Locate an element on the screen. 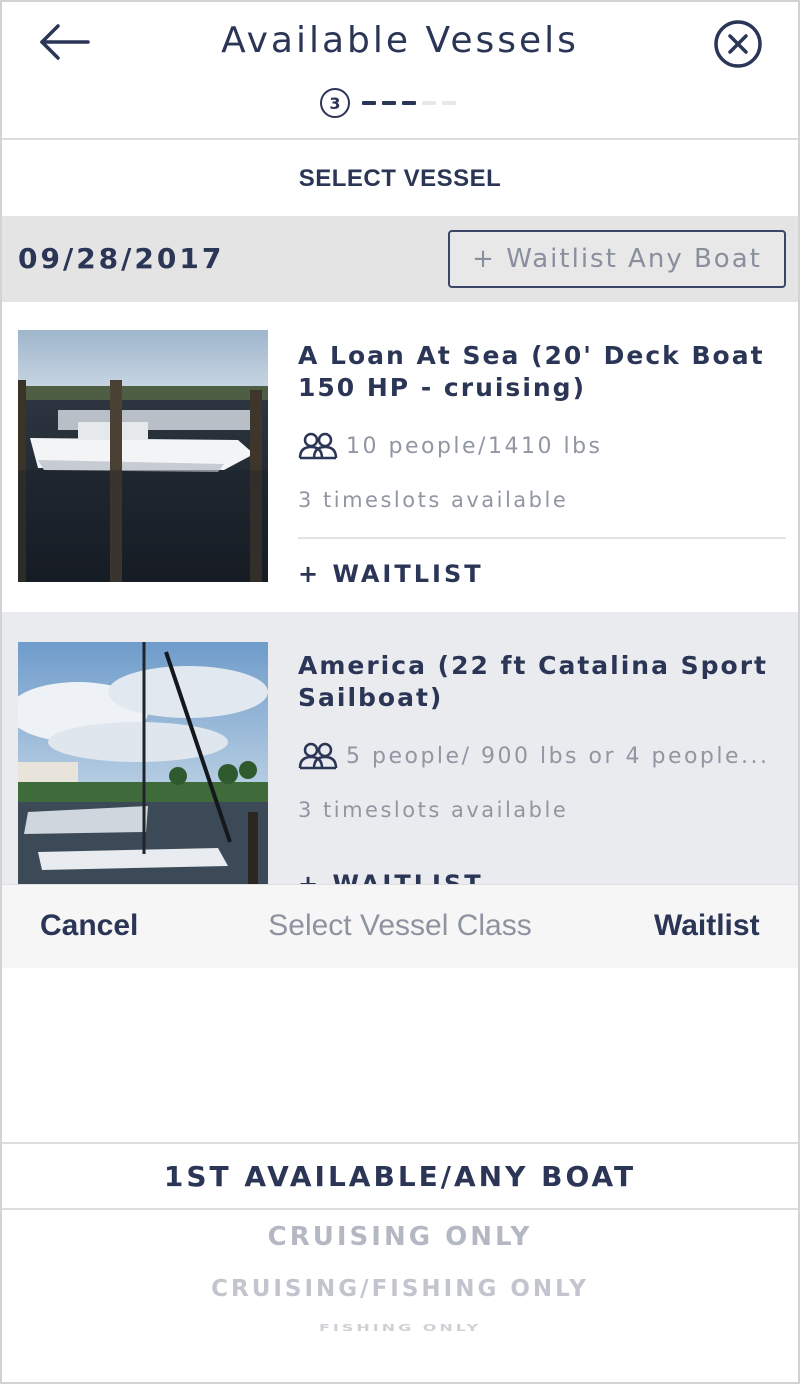 The width and height of the screenshot is (800, 1384). page-title: Available Vessels is located at coordinates (400, 40).